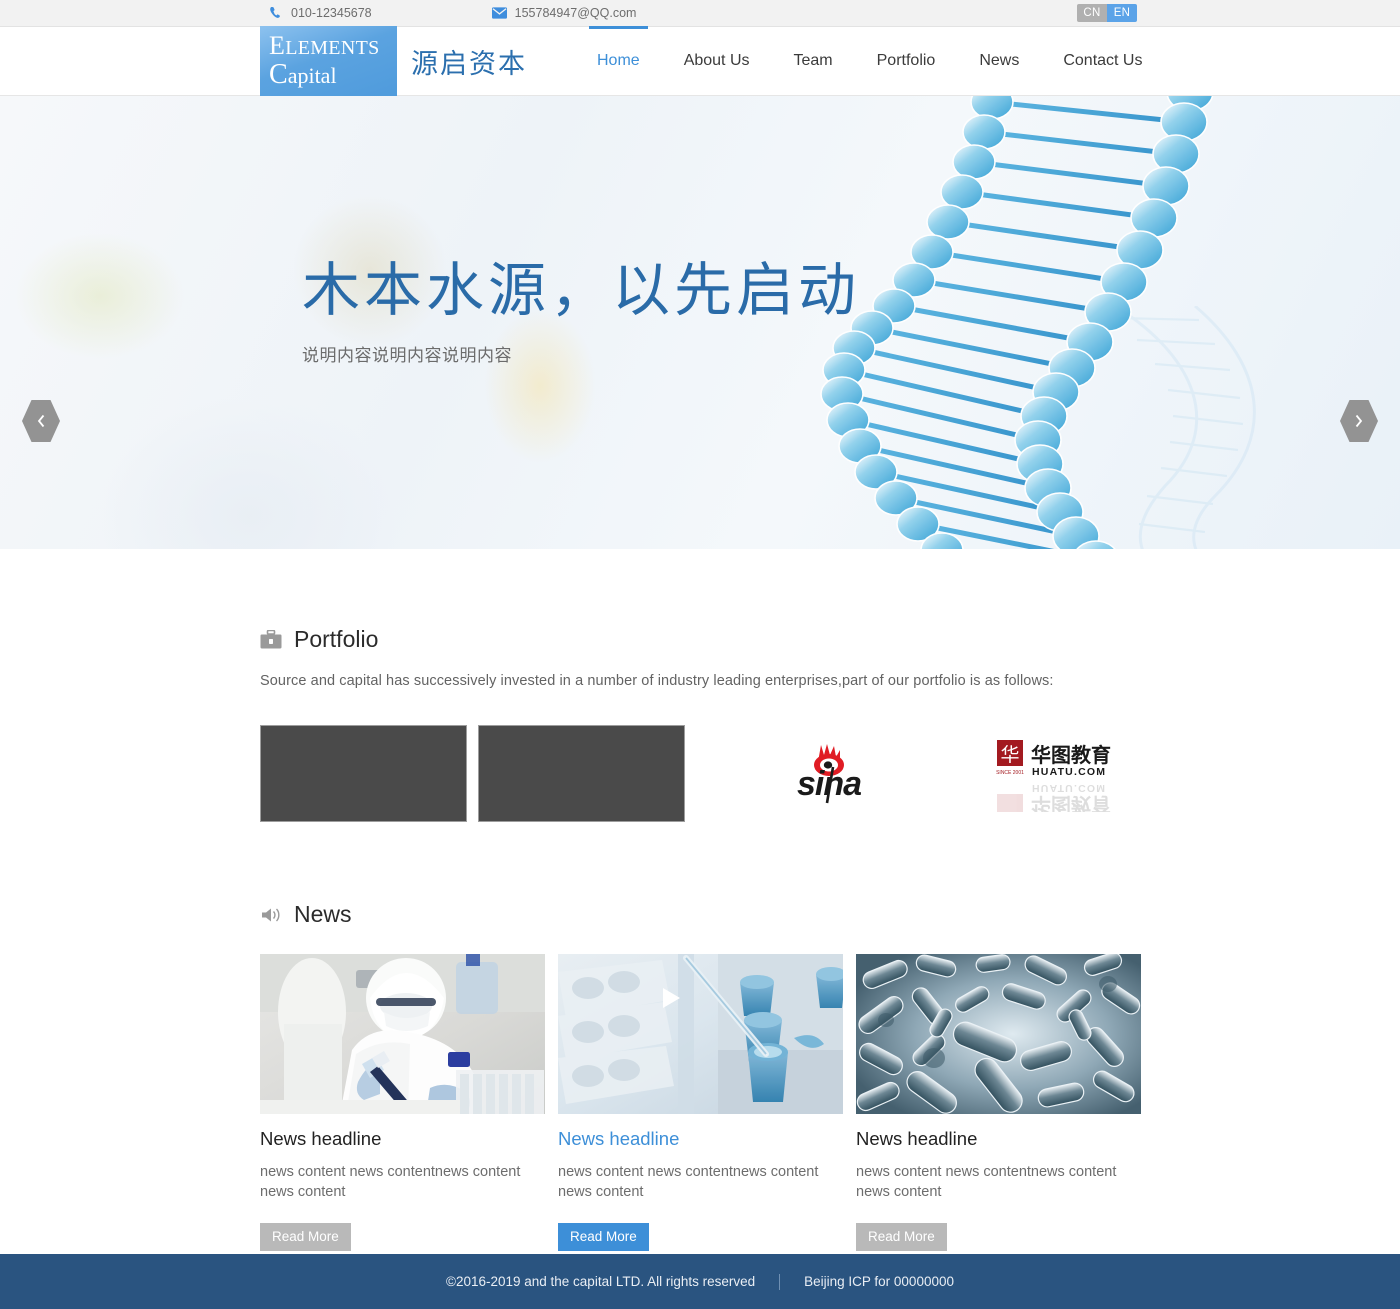  I want to click on phone-icon, so click(275, 13).